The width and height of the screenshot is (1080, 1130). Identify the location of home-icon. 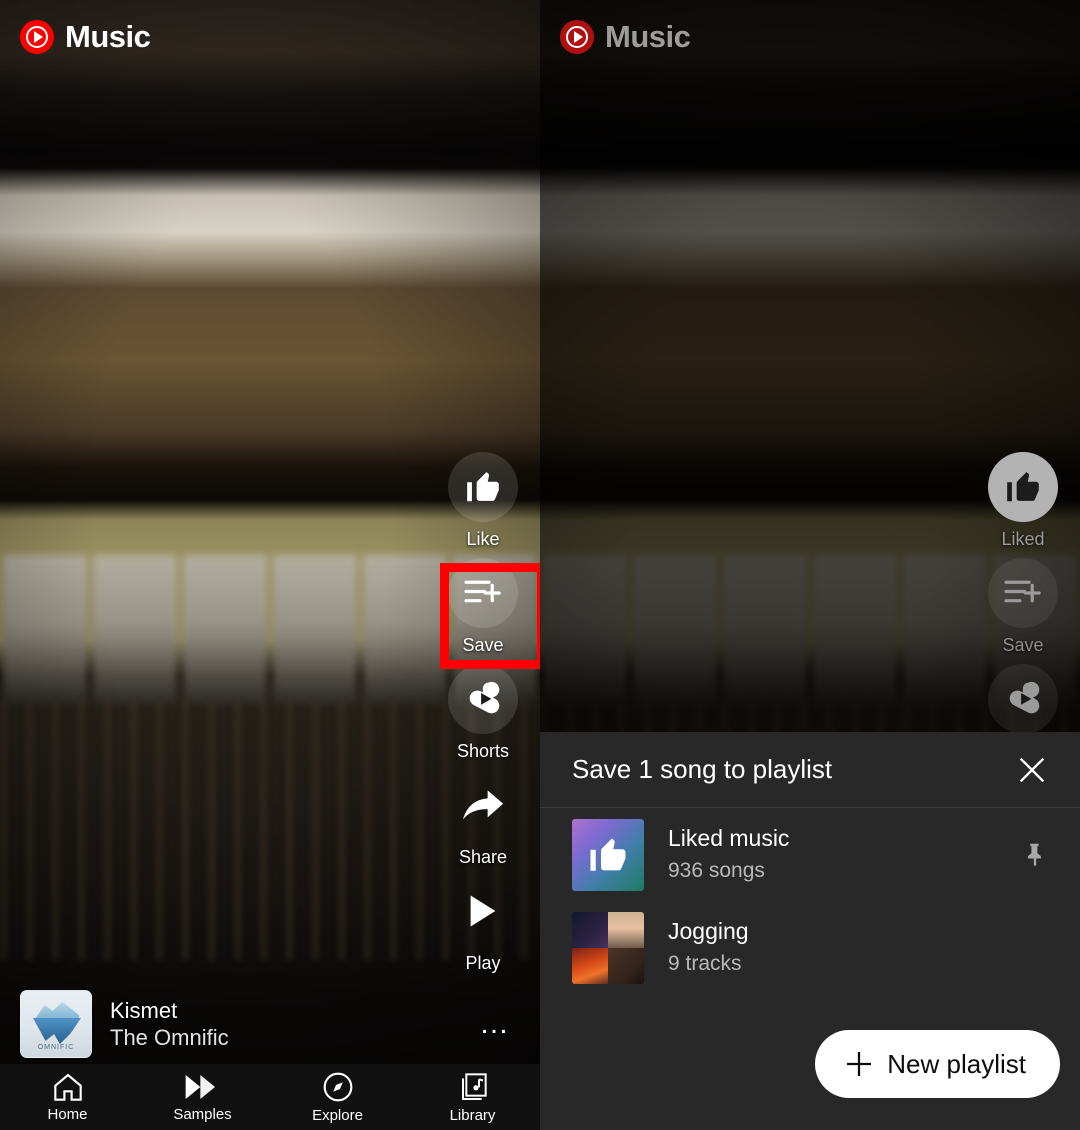
(68, 1087).